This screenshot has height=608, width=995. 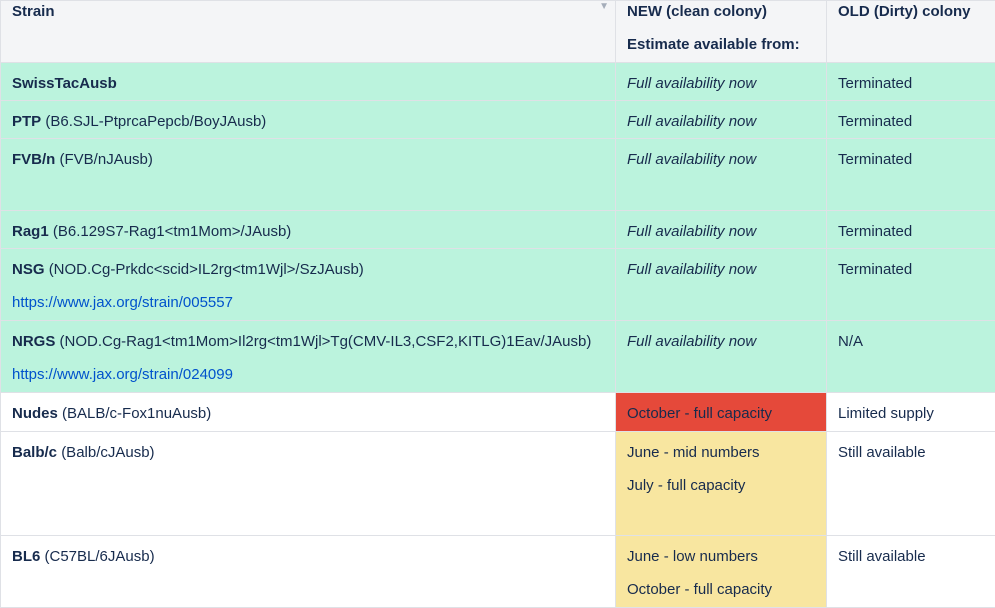 I want to click on strain-detail: (B6.129S7-Rag1<tm1Mom>/JAusb), so click(x=172, y=231).